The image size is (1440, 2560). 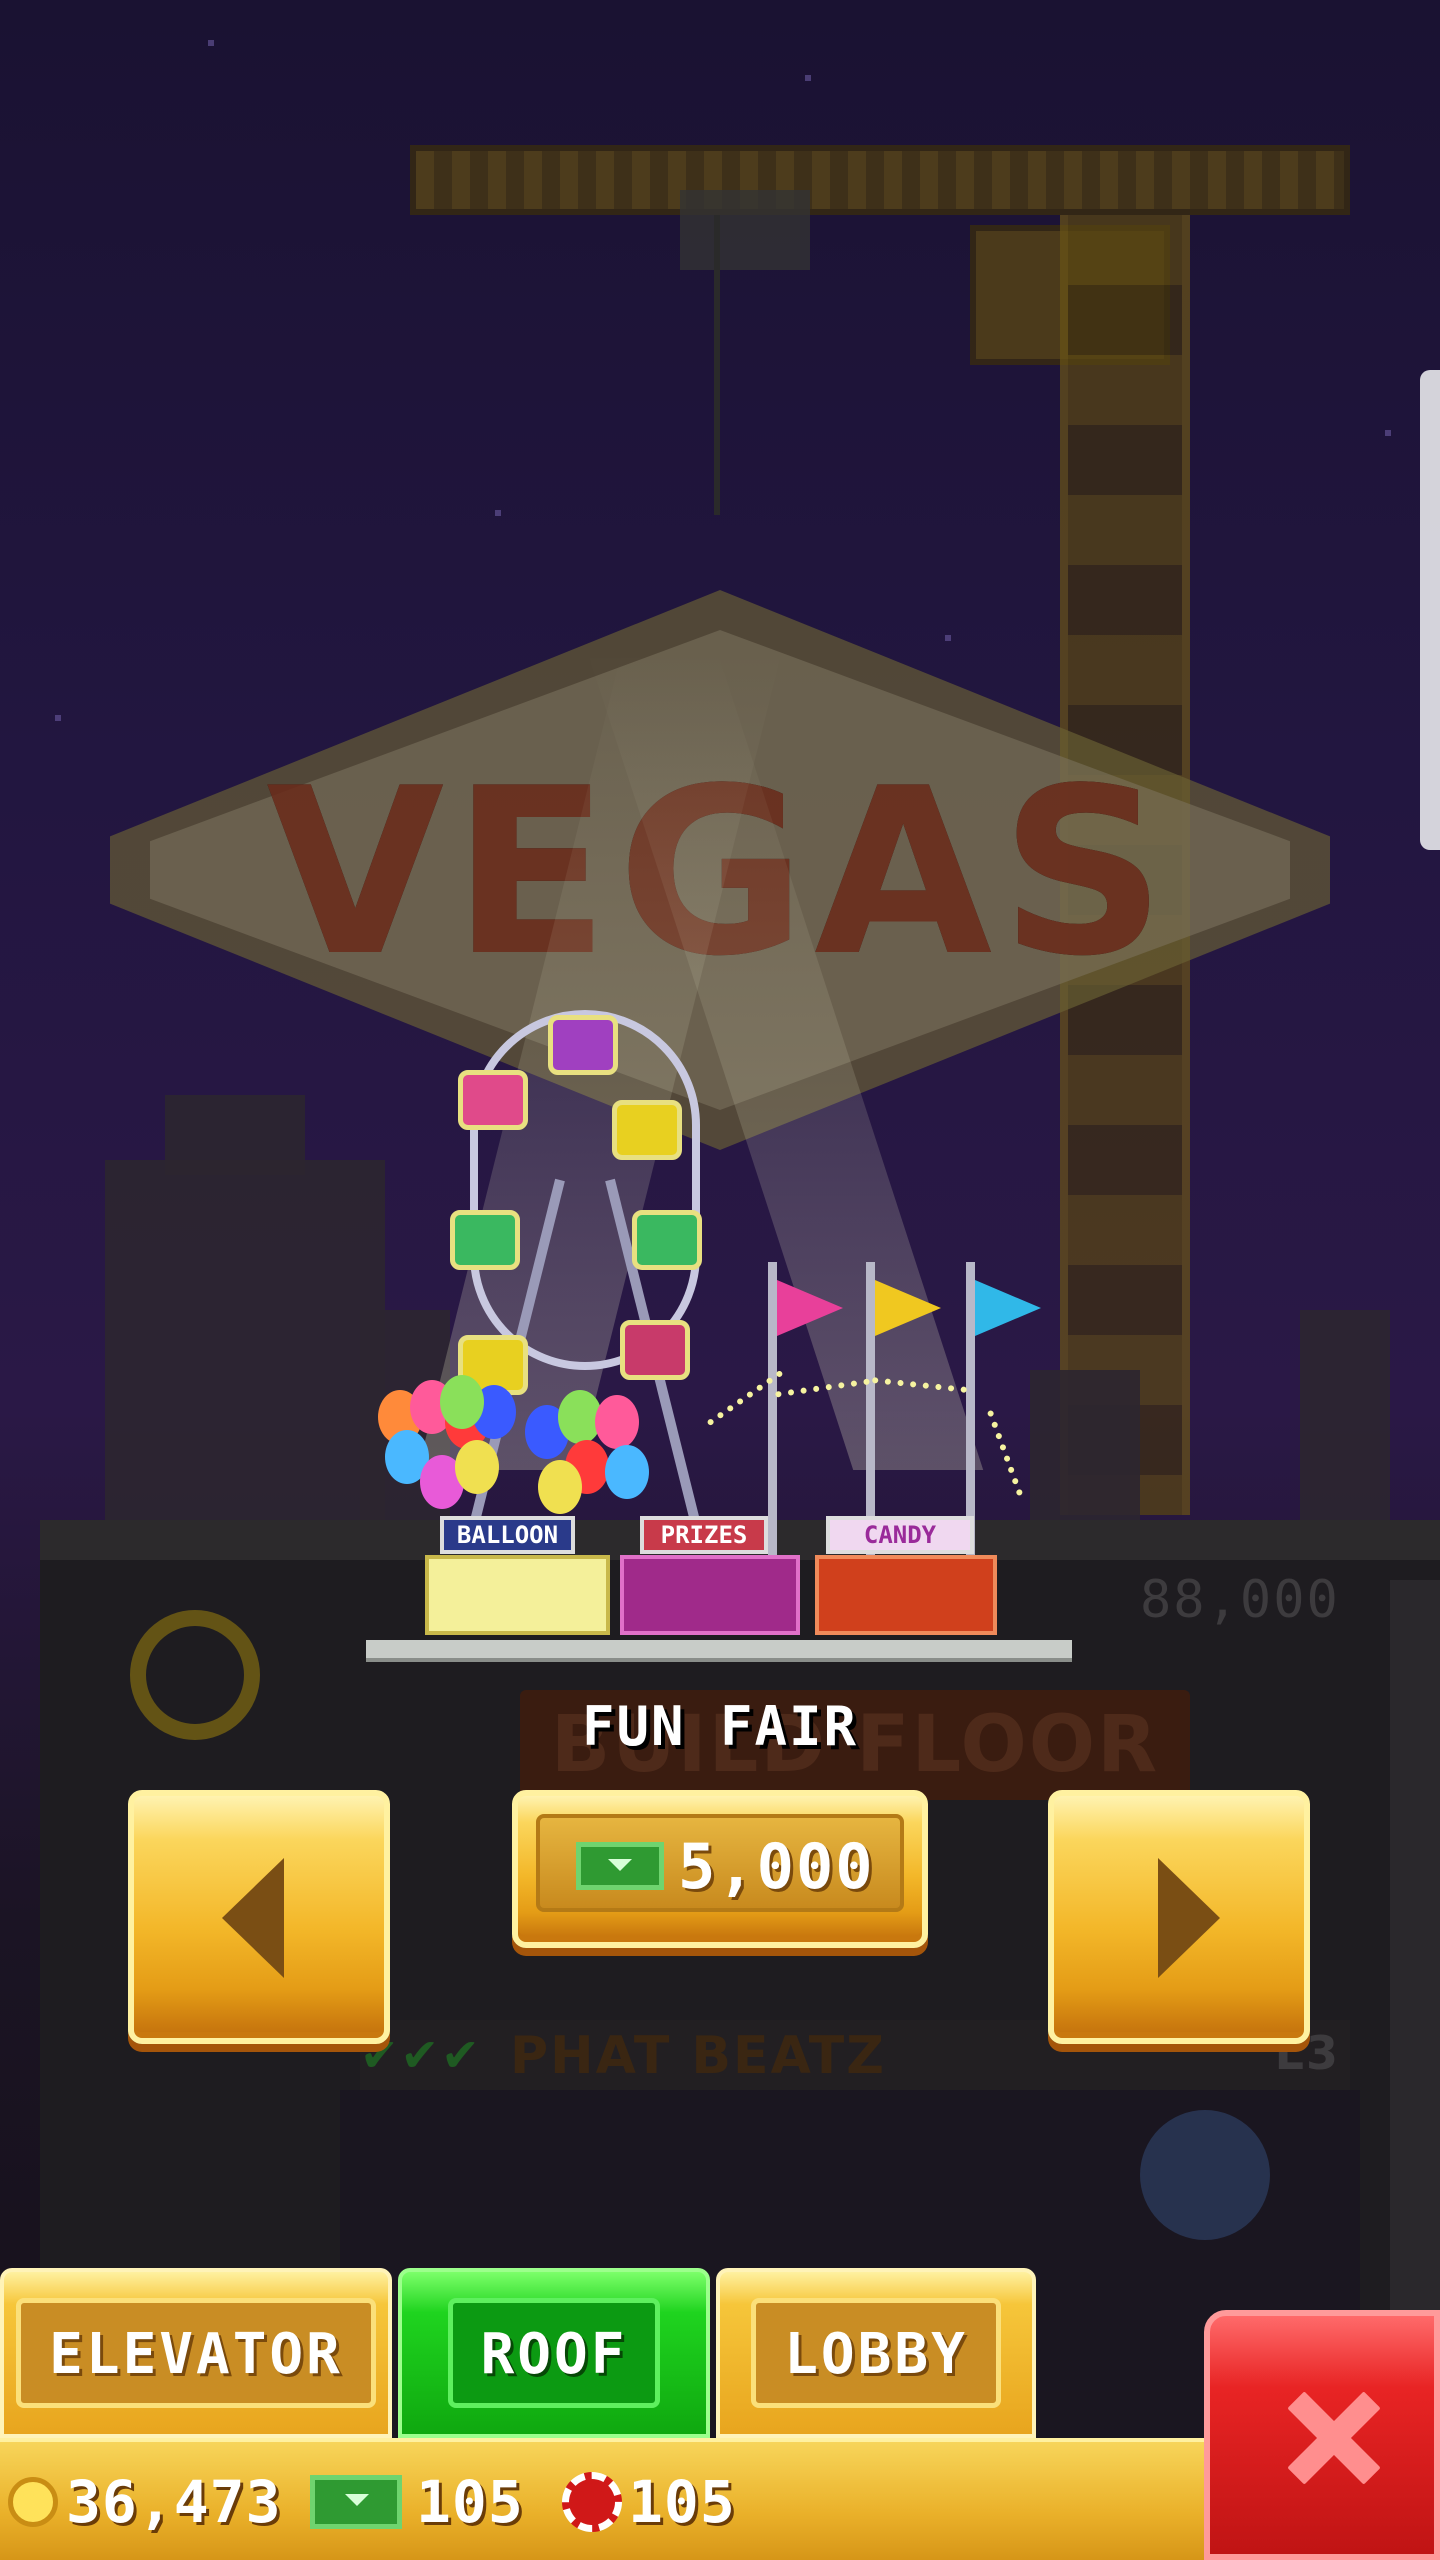 I want to click on tab-elevator: ELEVATOR, so click(x=196, y=2353).